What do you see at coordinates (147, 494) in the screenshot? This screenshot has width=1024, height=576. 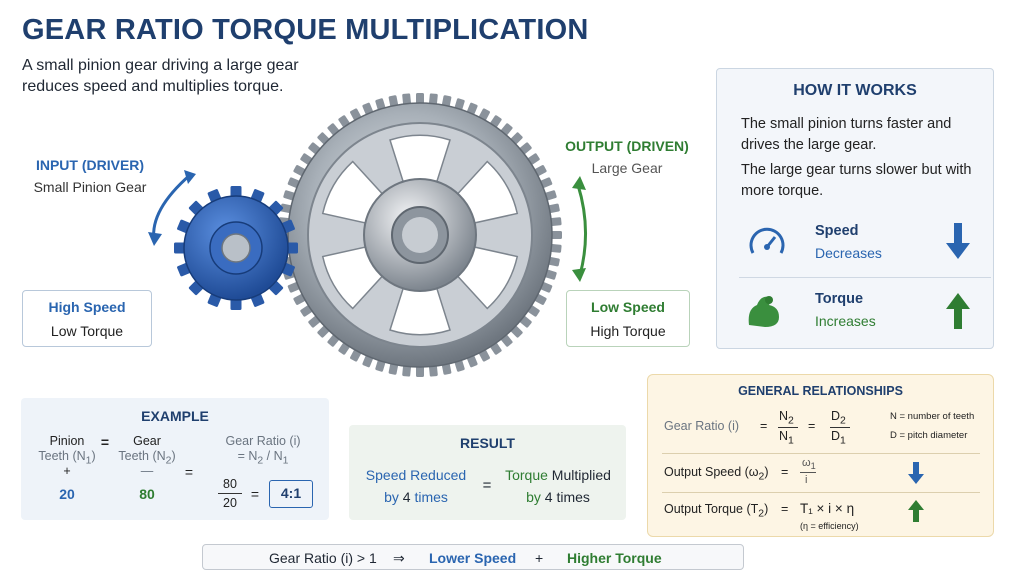 I see `gear-value: 80` at bounding box center [147, 494].